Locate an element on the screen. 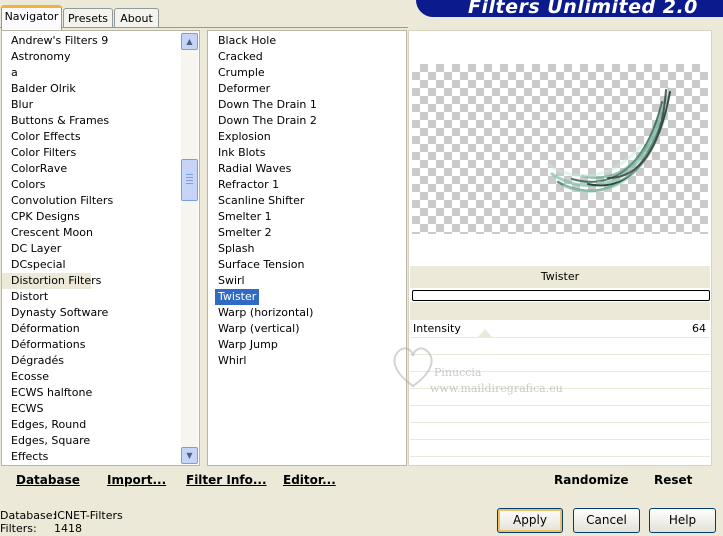 The height and width of the screenshot is (536, 723). category-item: ColorRave is located at coordinates (91, 169).